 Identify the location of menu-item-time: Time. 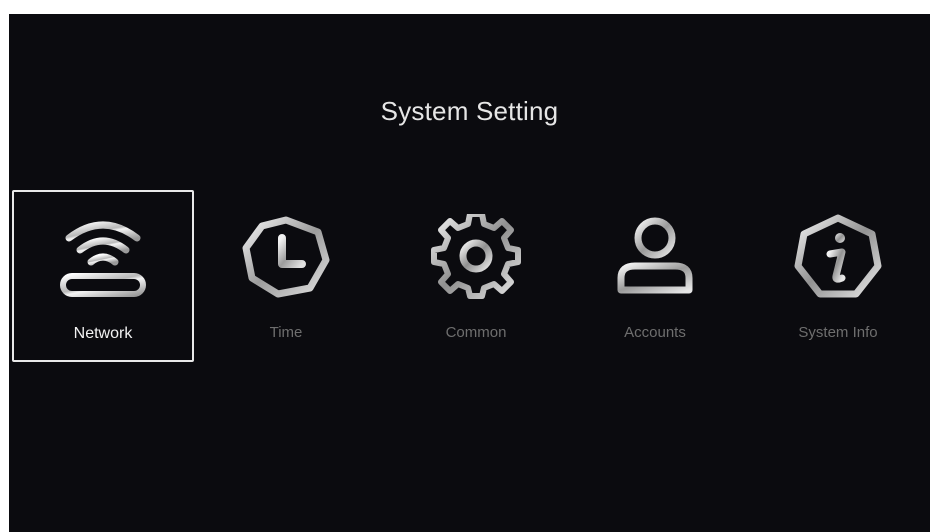
(286, 276).